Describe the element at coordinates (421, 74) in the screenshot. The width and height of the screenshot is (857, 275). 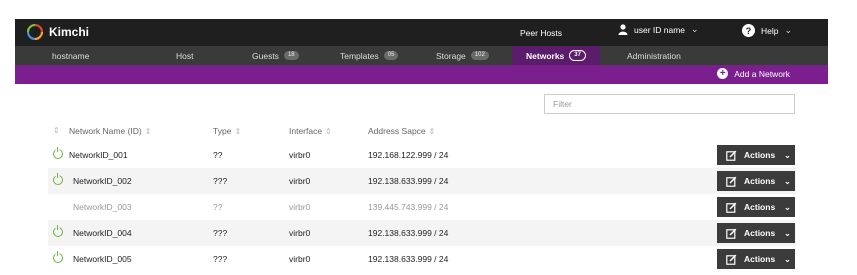
I see `action-bar: + Add a Network` at that location.